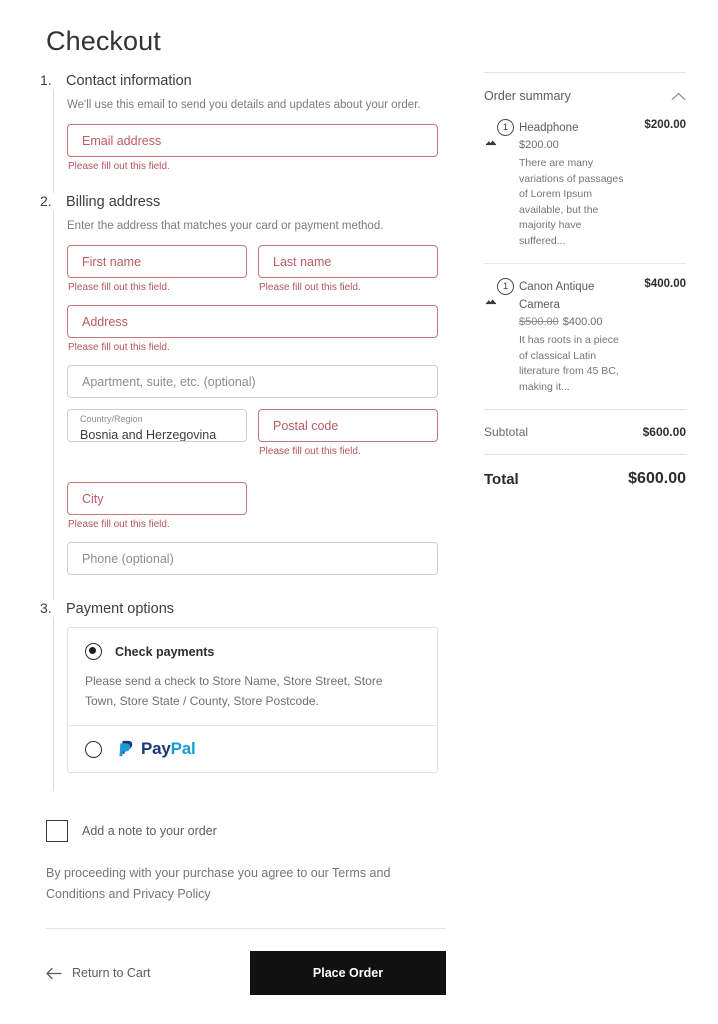 The height and width of the screenshot is (1024, 718). I want to click on subtotal-value: $600.00, so click(664, 432).